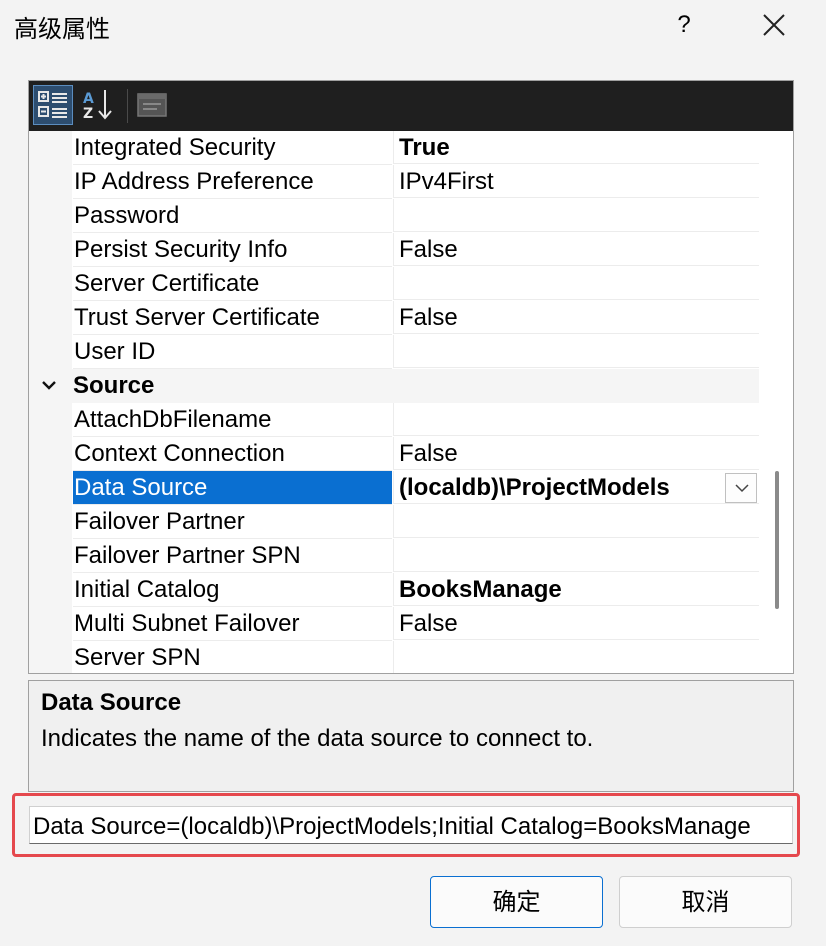  What do you see at coordinates (684, 25) in the screenshot?
I see `help-button: ?` at bounding box center [684, 25].